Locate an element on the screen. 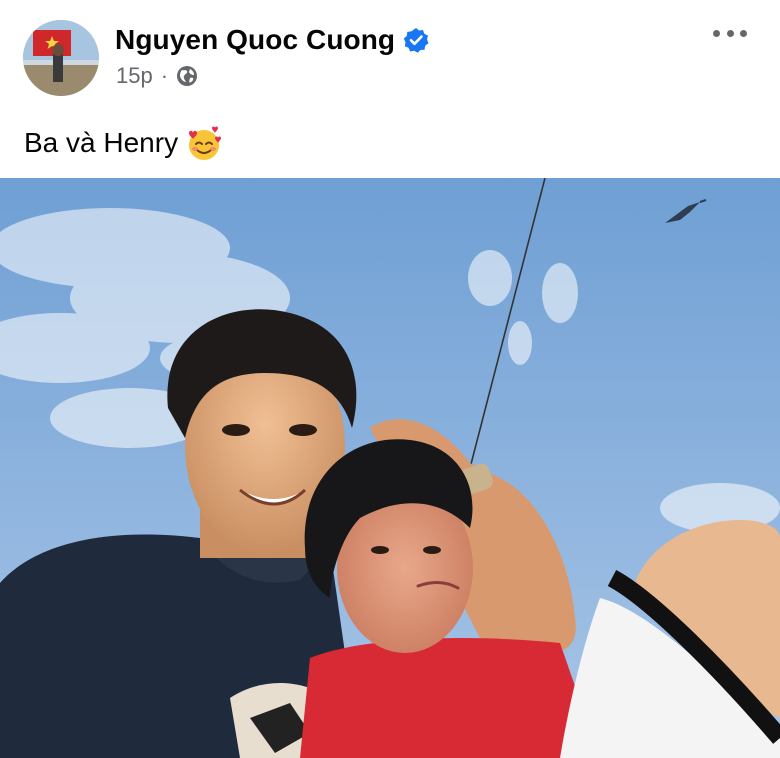 The height and width of the screenshot is (758, 780). verified-badge-icon is located at coordinates (416, 40).